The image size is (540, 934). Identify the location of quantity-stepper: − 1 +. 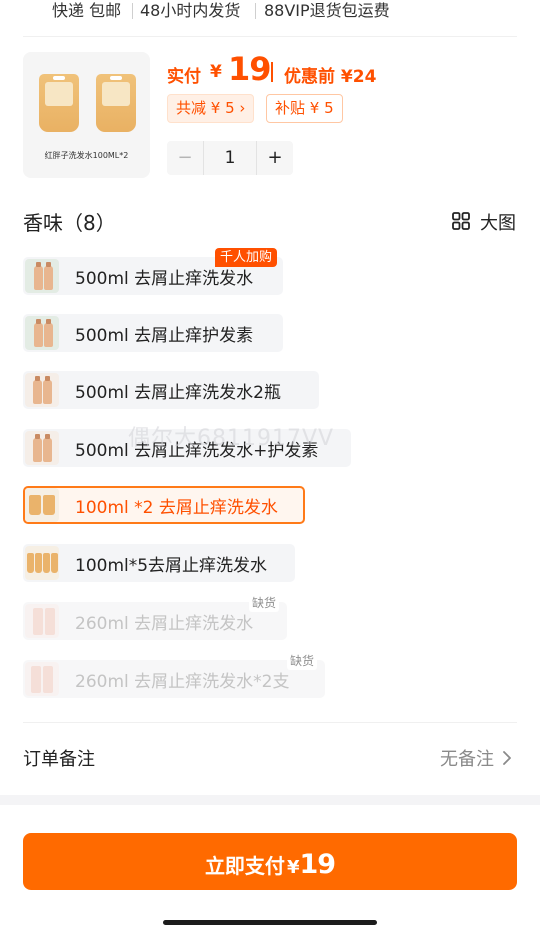
(230, 158).